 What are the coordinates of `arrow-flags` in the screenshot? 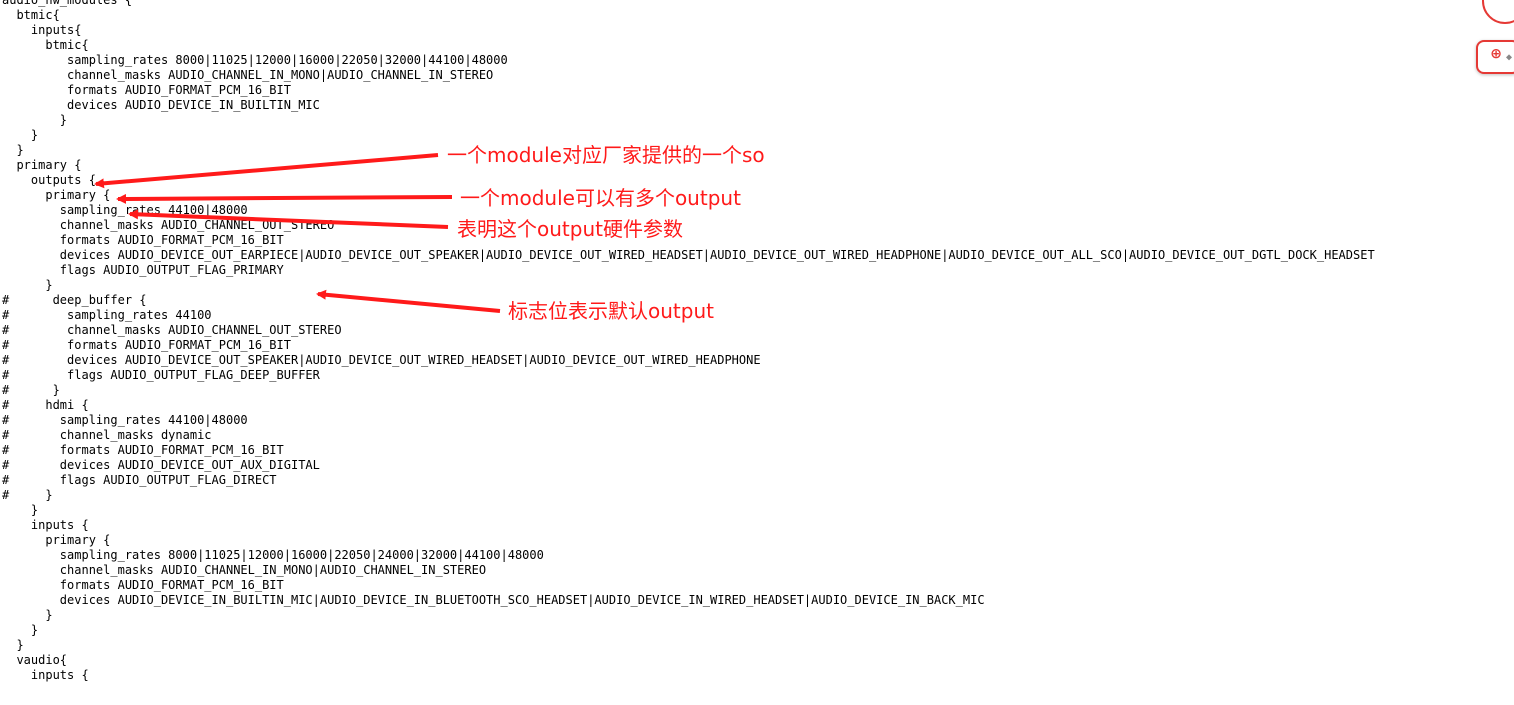 It's located at (408, 301).